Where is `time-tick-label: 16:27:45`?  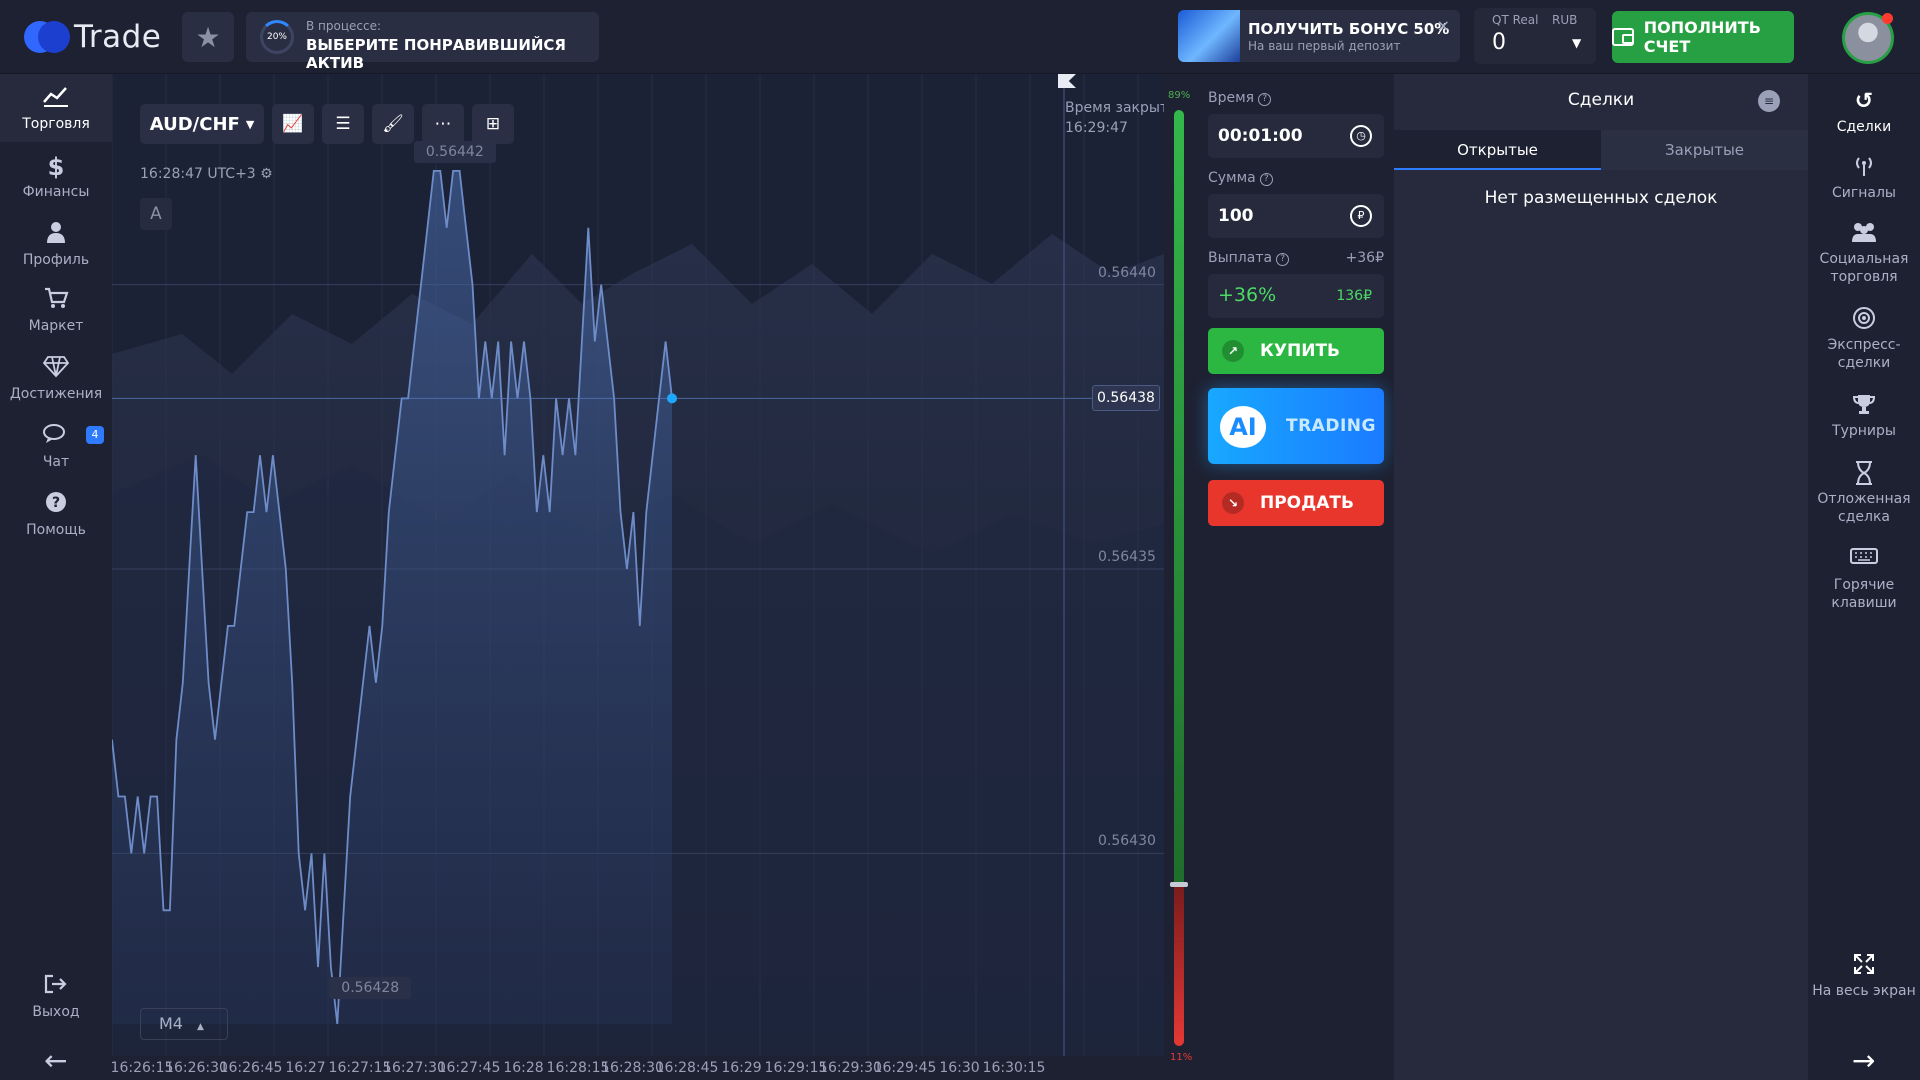 time-tick-label: 16:27:45 is located at coordinates (469, 1068).